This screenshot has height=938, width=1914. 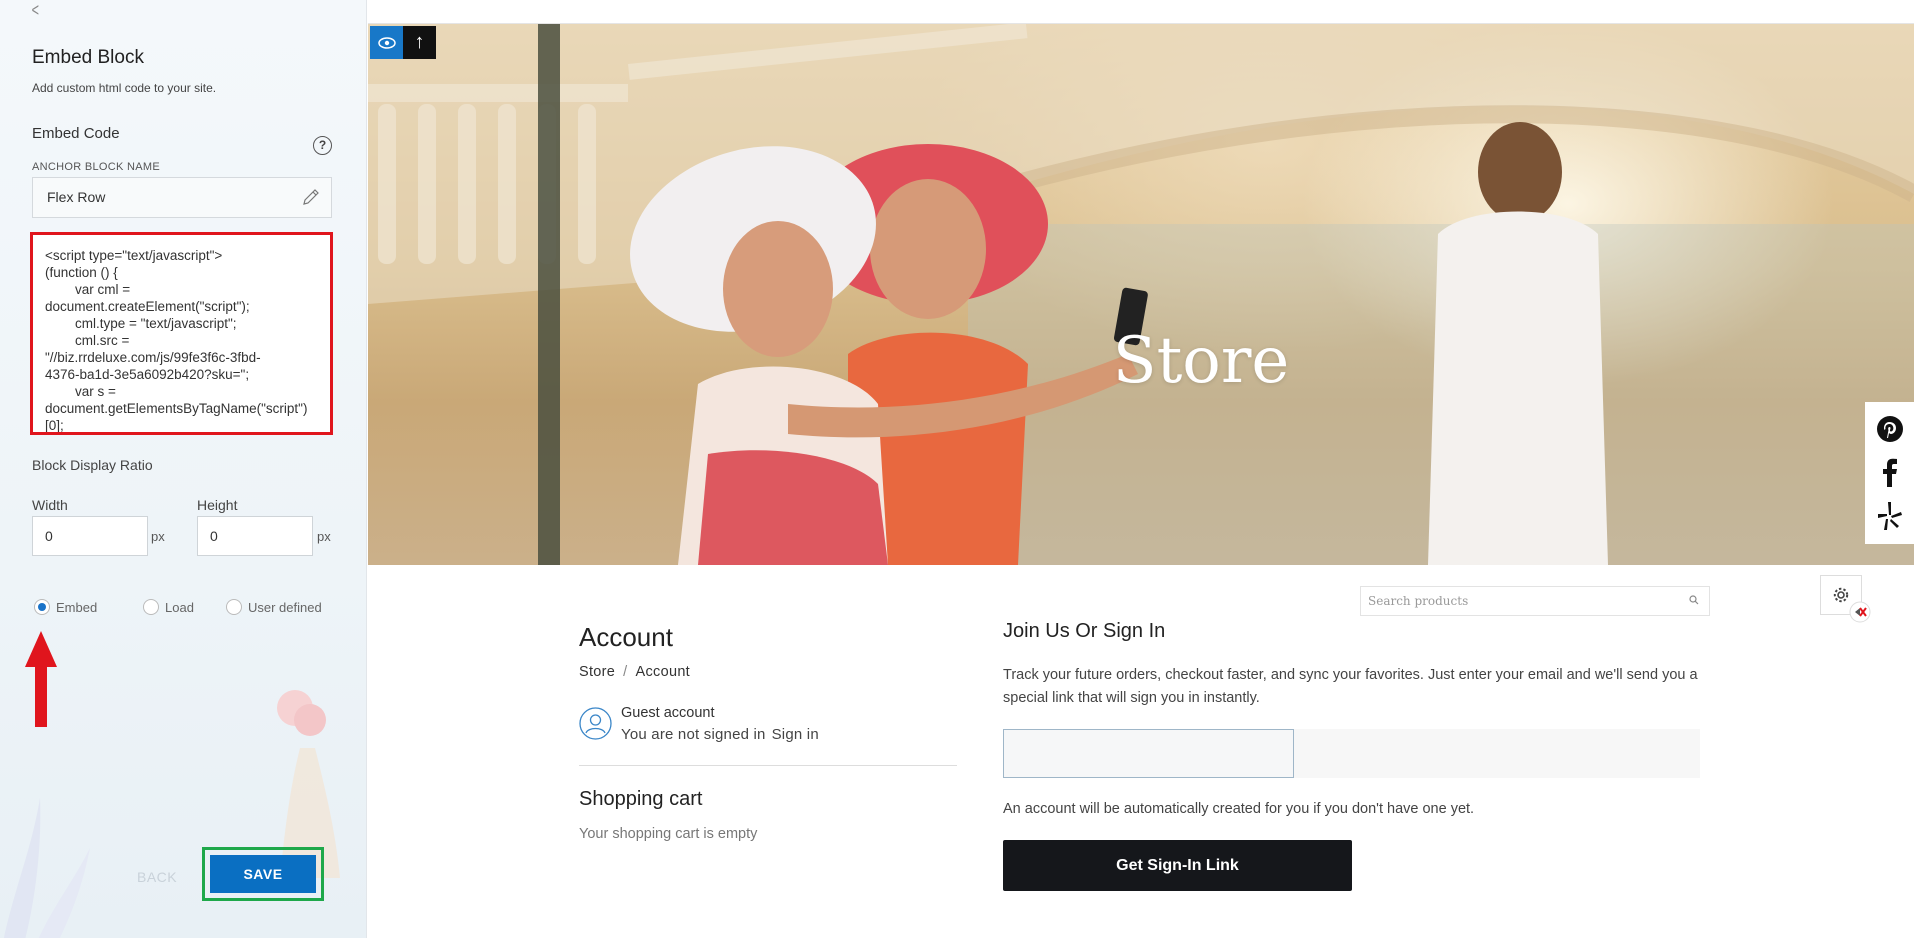 I want to click on radio-load-dot, so click(x=151, y=607).